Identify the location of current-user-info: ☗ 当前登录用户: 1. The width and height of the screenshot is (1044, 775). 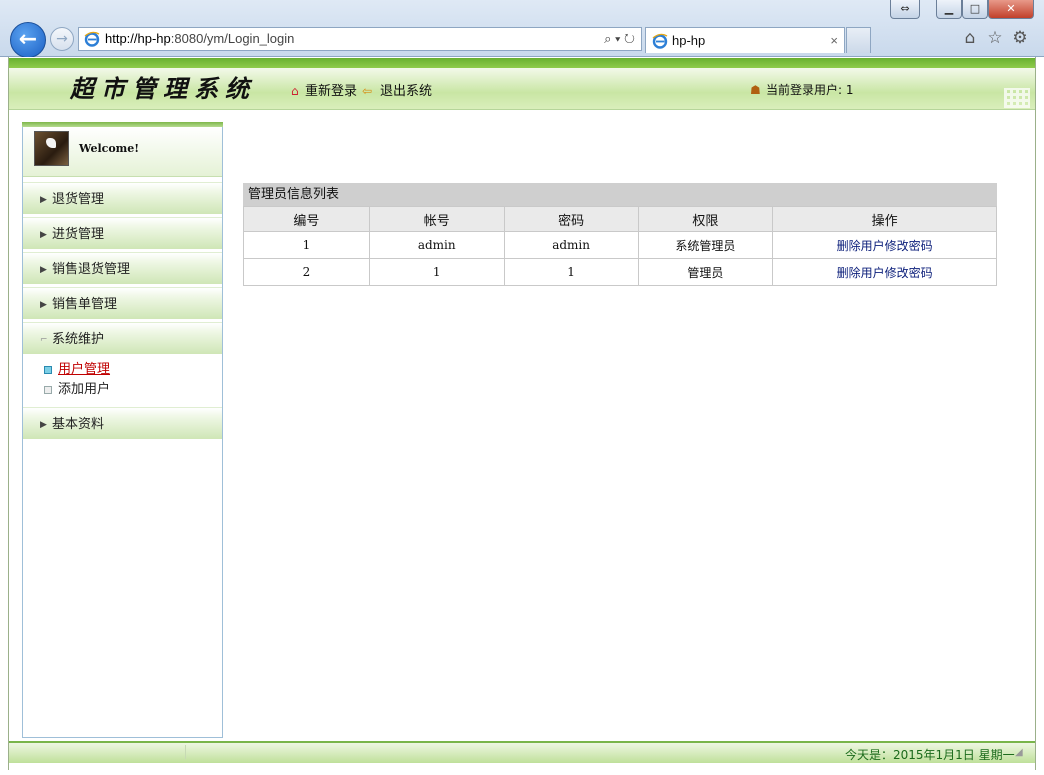
(802, 90).